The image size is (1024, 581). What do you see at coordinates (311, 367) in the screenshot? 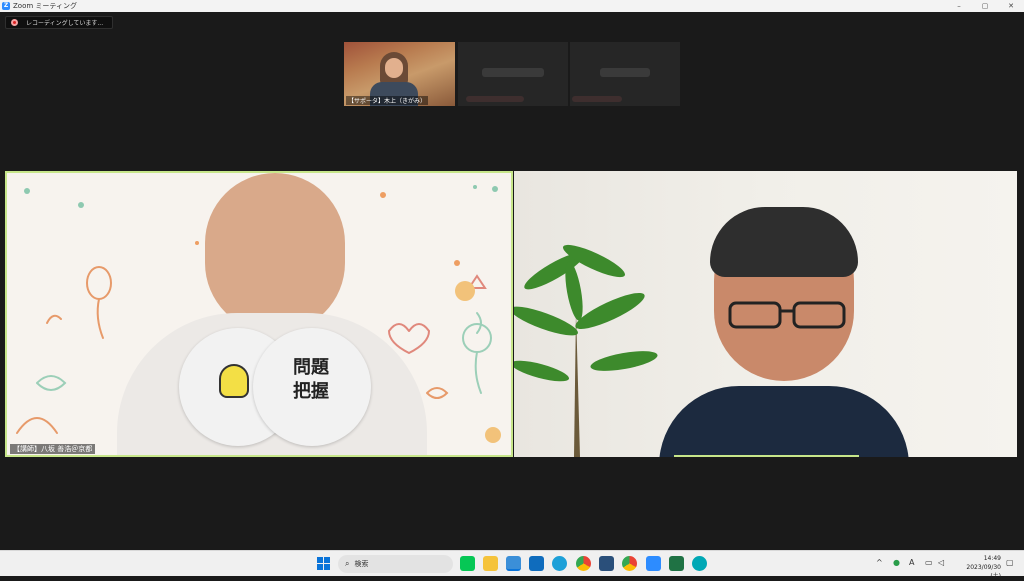
I see `fan-text-line1: 問題` at bounding box center [311, 367].